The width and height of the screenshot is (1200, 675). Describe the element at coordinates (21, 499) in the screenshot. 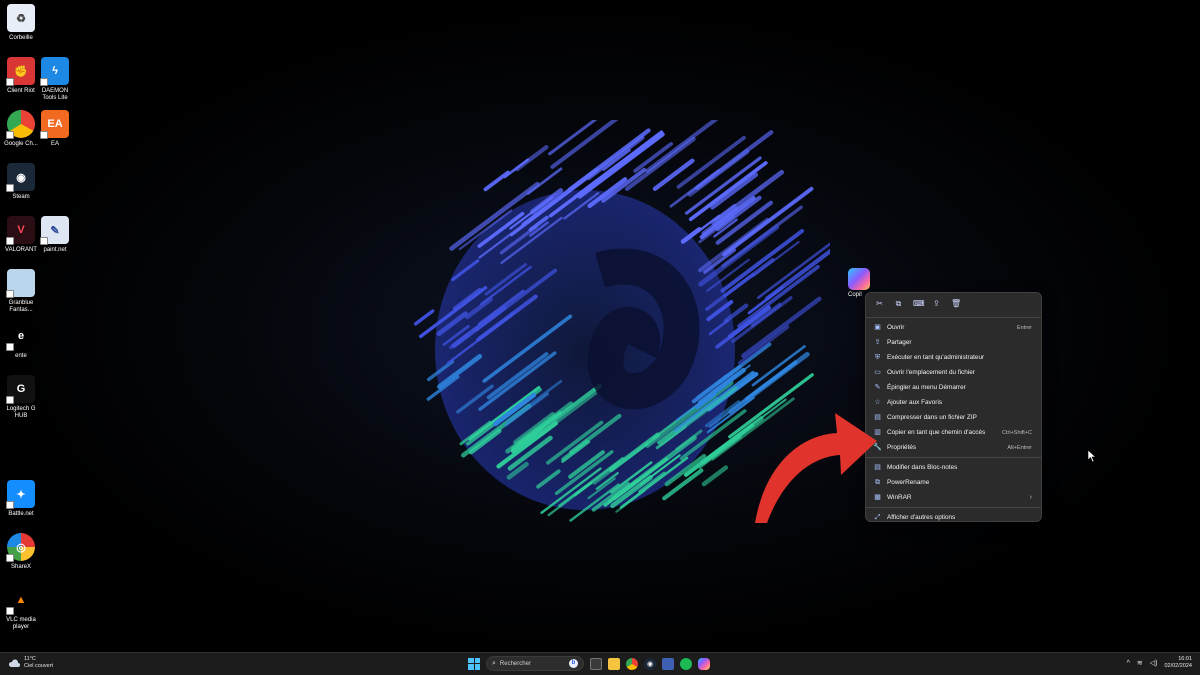

I see `desktop-icon: ✦ Battle.net` at that location.